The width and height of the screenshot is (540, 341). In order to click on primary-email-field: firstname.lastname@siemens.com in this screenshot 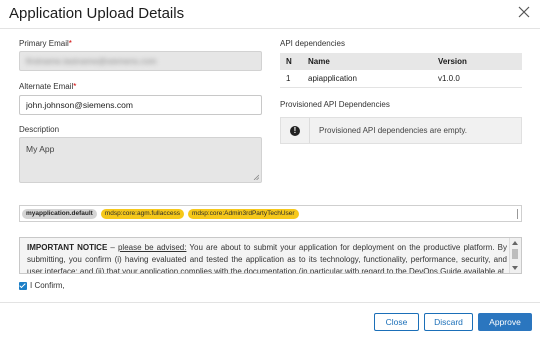, I will do `click(140, 61)`.